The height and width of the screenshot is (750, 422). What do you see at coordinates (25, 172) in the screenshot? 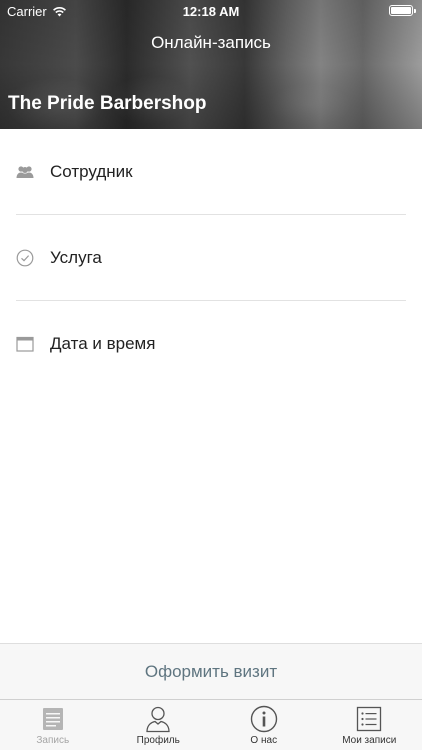
I see `group-icon` at bounding box center [25, 172].